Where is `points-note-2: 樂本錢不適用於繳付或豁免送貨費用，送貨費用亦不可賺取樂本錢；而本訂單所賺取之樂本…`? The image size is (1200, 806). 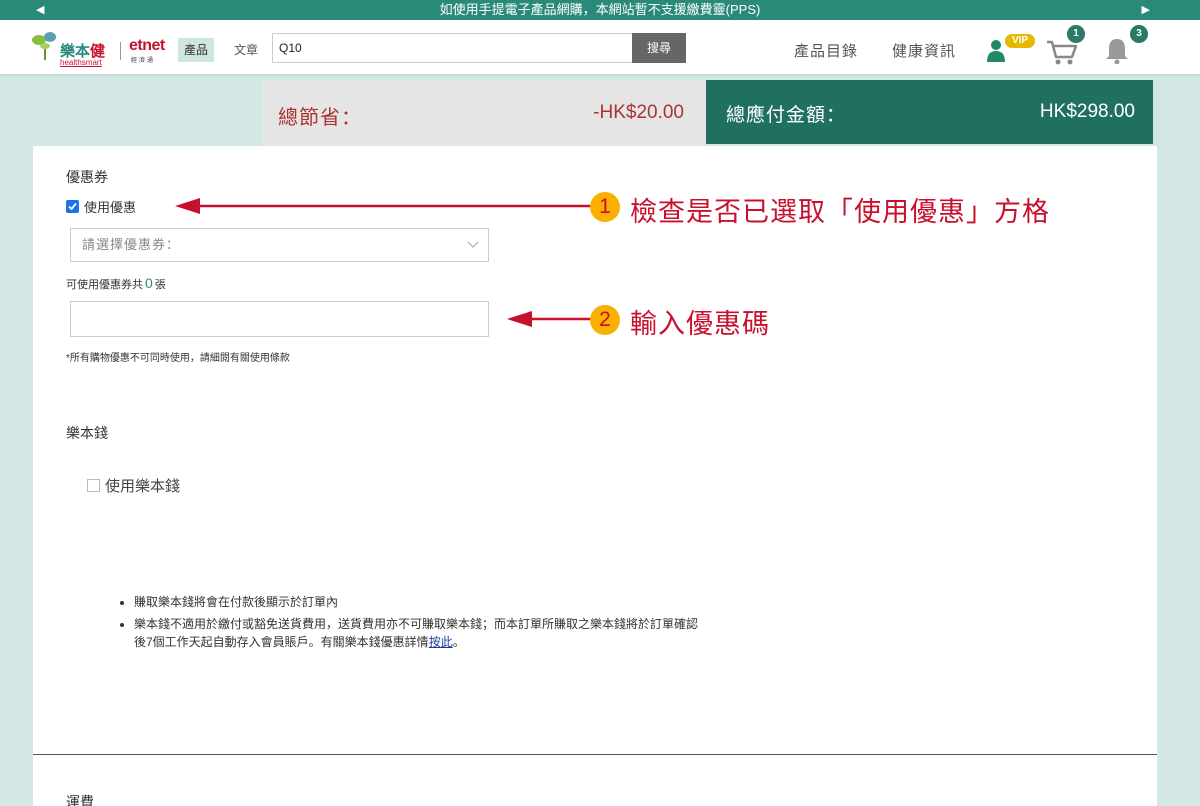 points-note-2: 樂本錢不適用於繳付或豁免送貨費用，送貨費用亦不可賺取樂本錢；而本訂單所賺取之樂本… is located at coordinates (420, 633).